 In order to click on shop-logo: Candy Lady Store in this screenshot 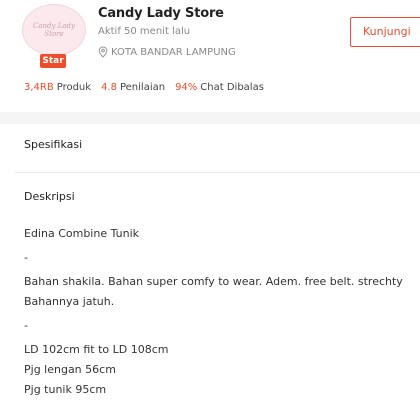, I will do `click(54, 30)`.